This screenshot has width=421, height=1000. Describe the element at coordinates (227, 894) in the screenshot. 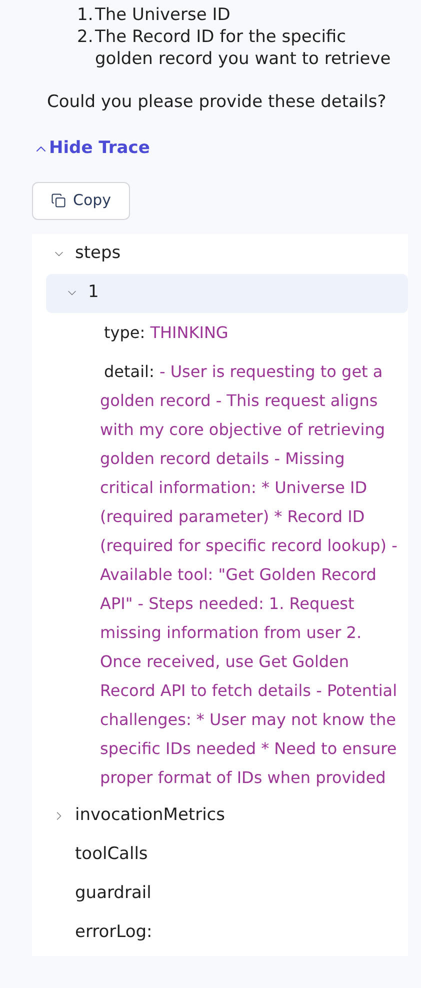

I see `tree-item: guardrail` at that location.